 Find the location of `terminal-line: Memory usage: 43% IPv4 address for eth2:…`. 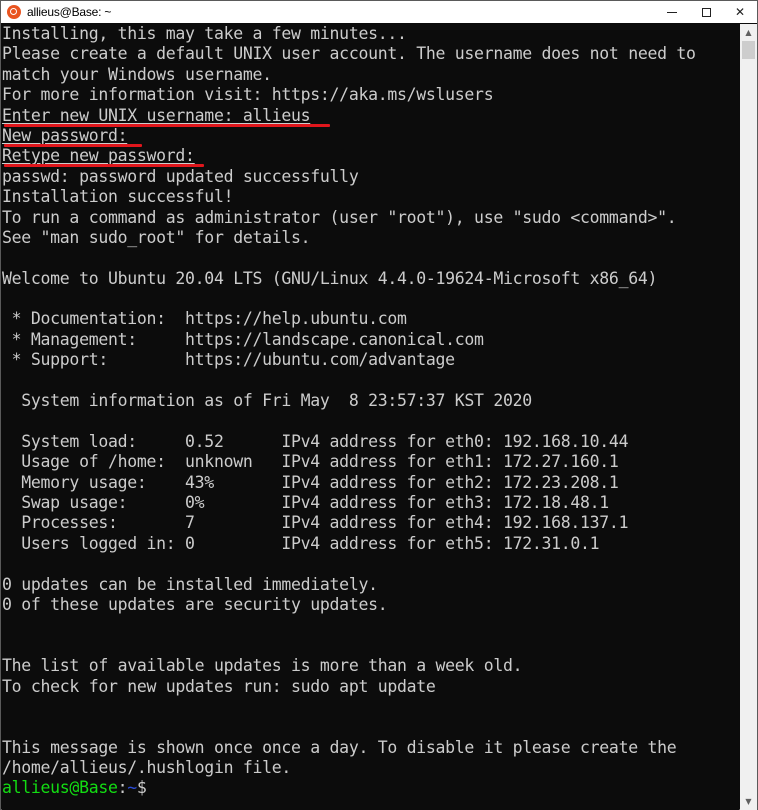

terminal-line: Memory usage: 43% IPv4 address for eth2:… is located at coordinates (370, 483).